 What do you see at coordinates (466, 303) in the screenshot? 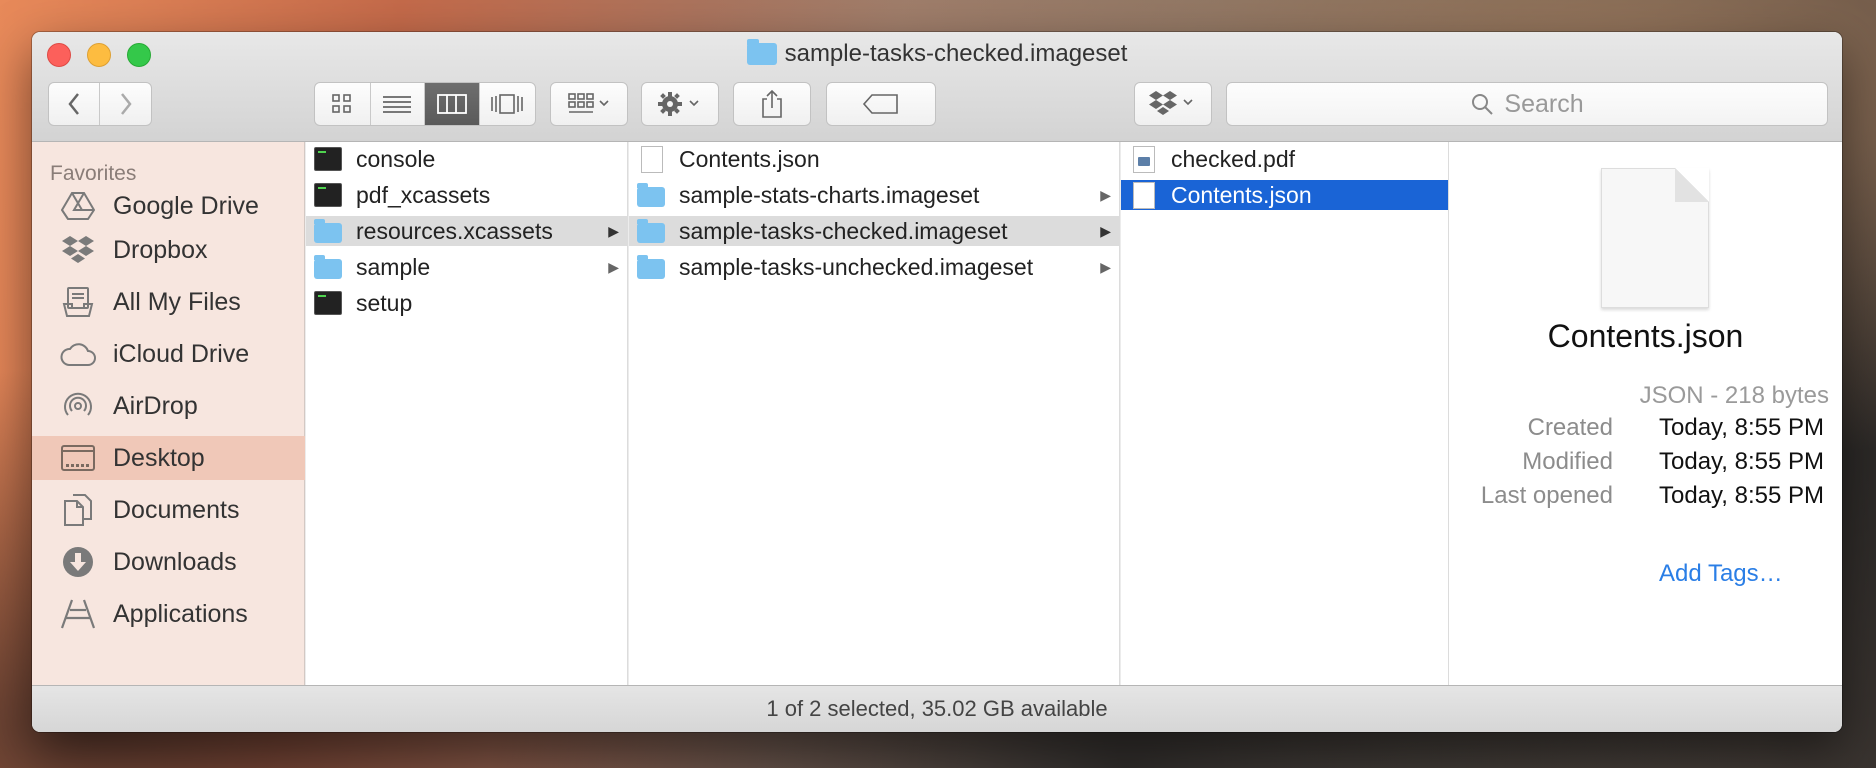
I see `list-item: setup` at bounding box center [466, 303].